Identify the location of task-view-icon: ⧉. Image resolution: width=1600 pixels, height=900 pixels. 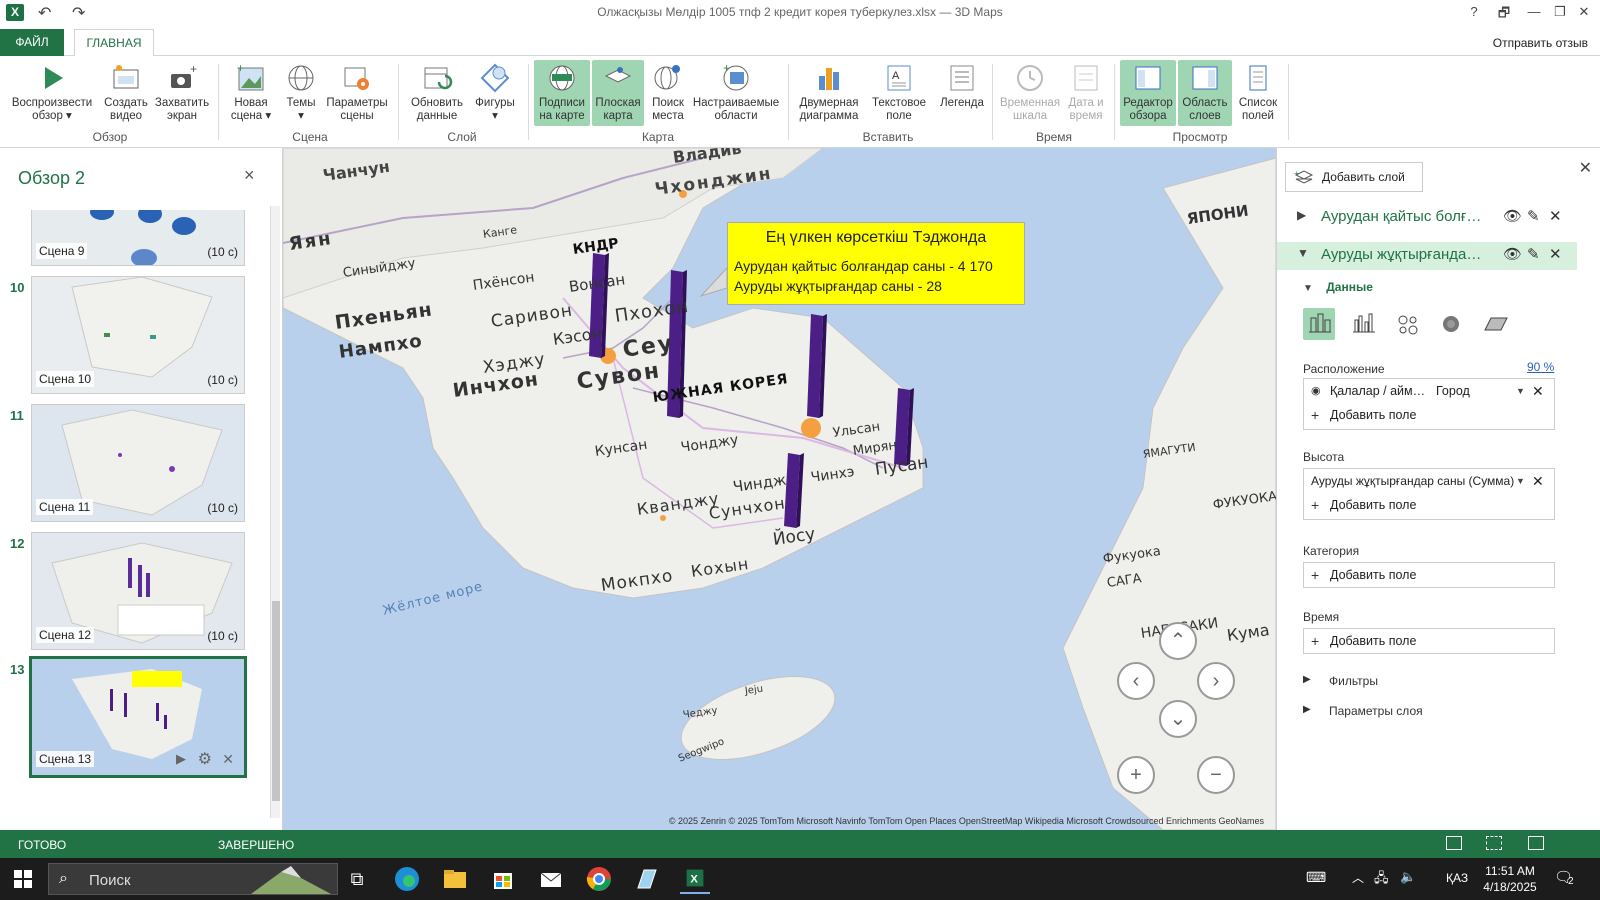
(357, 879).